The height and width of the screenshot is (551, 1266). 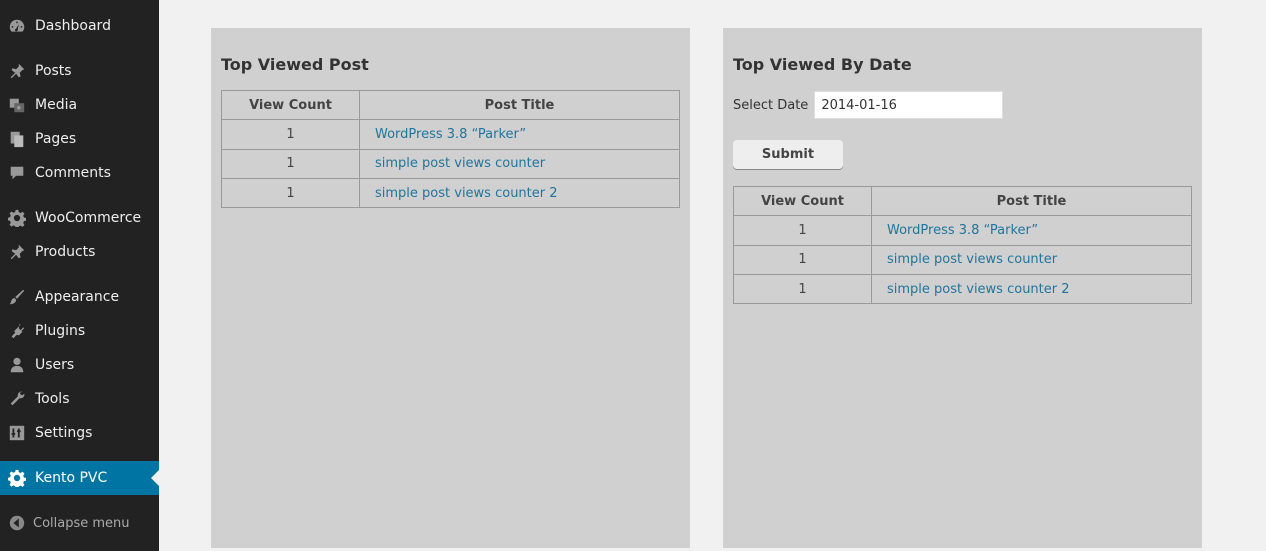 I want to click on sidebar-item-label: Users, so click(x=55, y=365).